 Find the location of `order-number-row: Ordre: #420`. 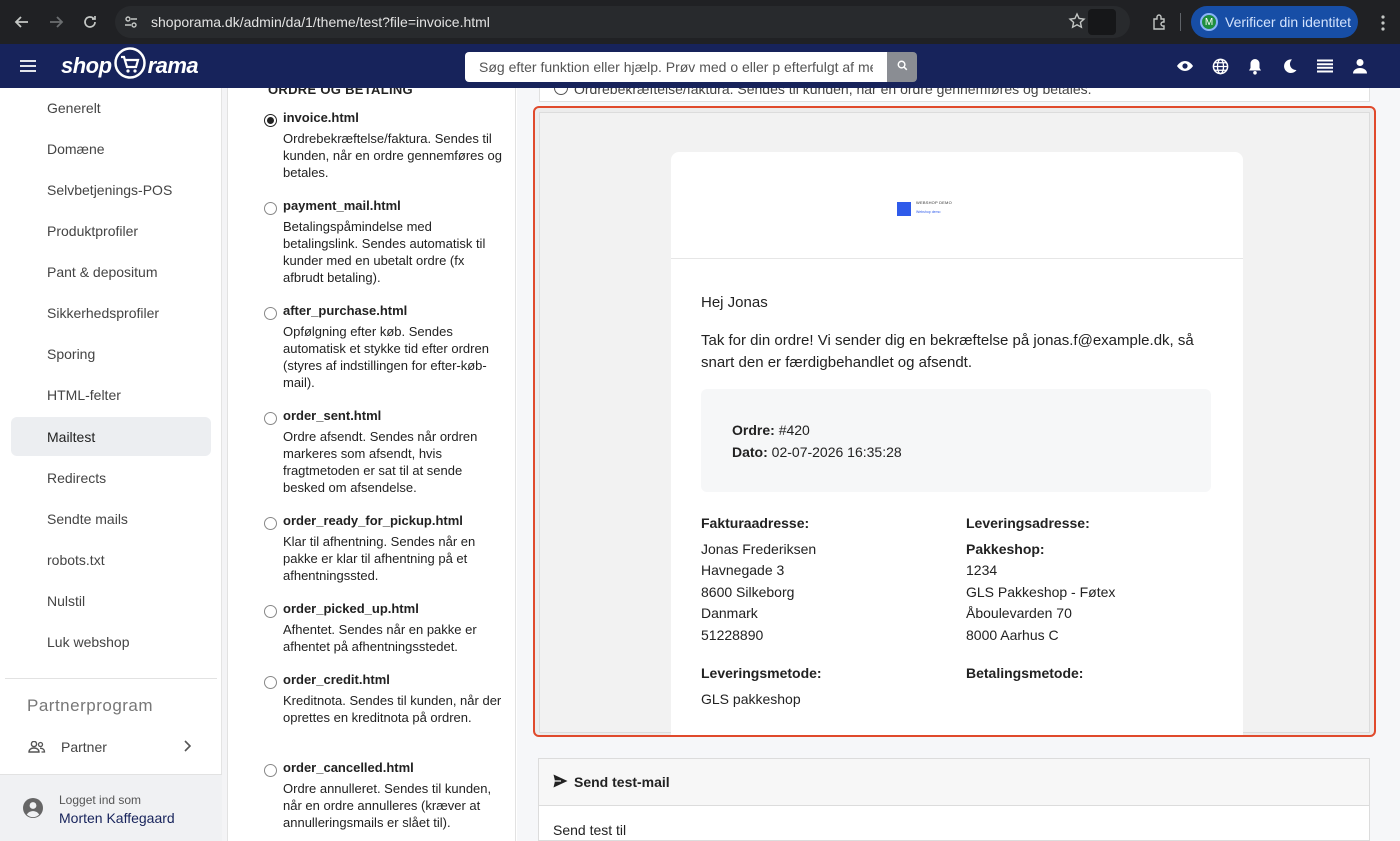

order-number-row: Ordre: #420 is located at coordinates (771, 430).